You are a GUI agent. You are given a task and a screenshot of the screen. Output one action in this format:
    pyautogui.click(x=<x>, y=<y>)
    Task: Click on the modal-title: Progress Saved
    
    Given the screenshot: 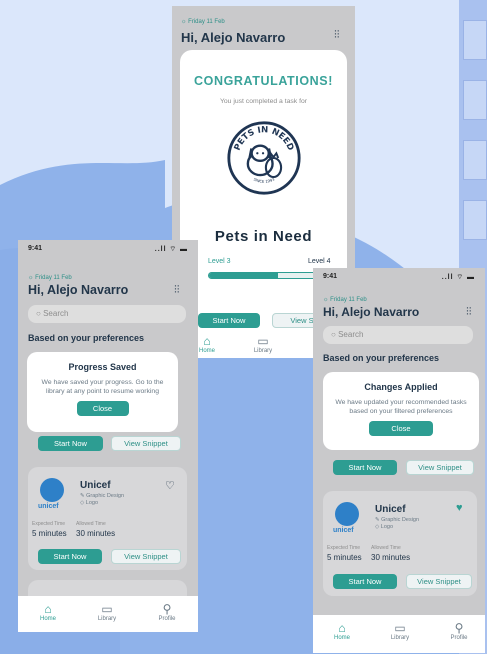 What is the action you would take?
    pyautogui.click(x=102, y=367)
    